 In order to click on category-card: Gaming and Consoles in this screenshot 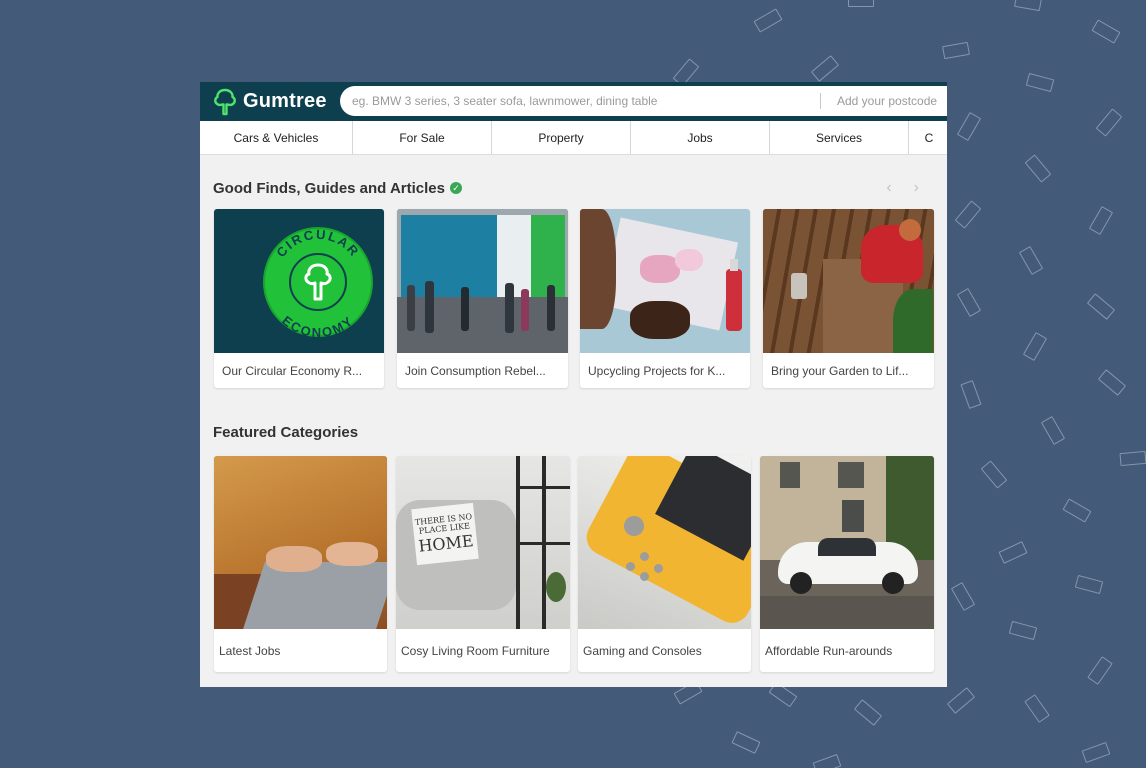, I will do `click(664, 564)`.